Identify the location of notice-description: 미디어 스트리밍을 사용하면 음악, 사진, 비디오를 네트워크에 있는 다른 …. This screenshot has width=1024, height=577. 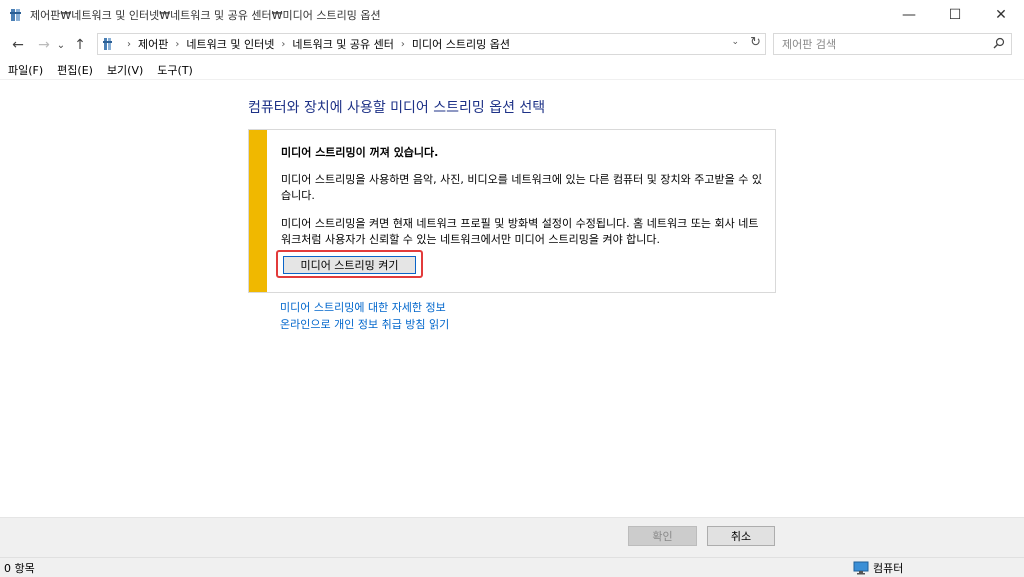
(521, 187).